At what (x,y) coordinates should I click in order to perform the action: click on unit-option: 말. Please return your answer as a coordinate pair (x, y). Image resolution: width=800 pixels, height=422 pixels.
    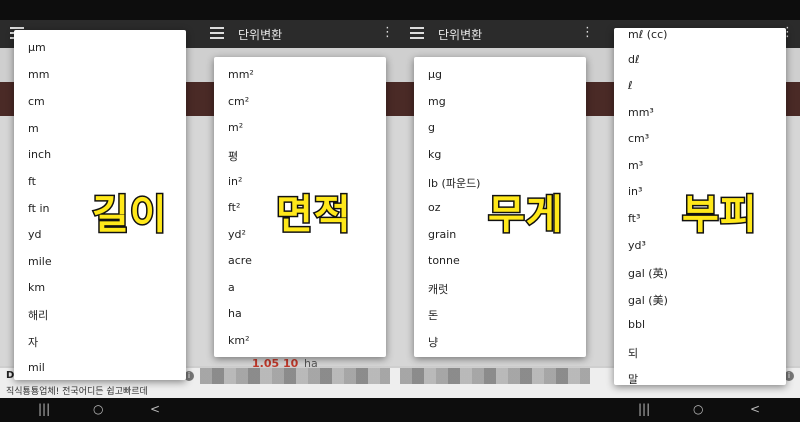
    Looking at the image, I should click on (633, 379).